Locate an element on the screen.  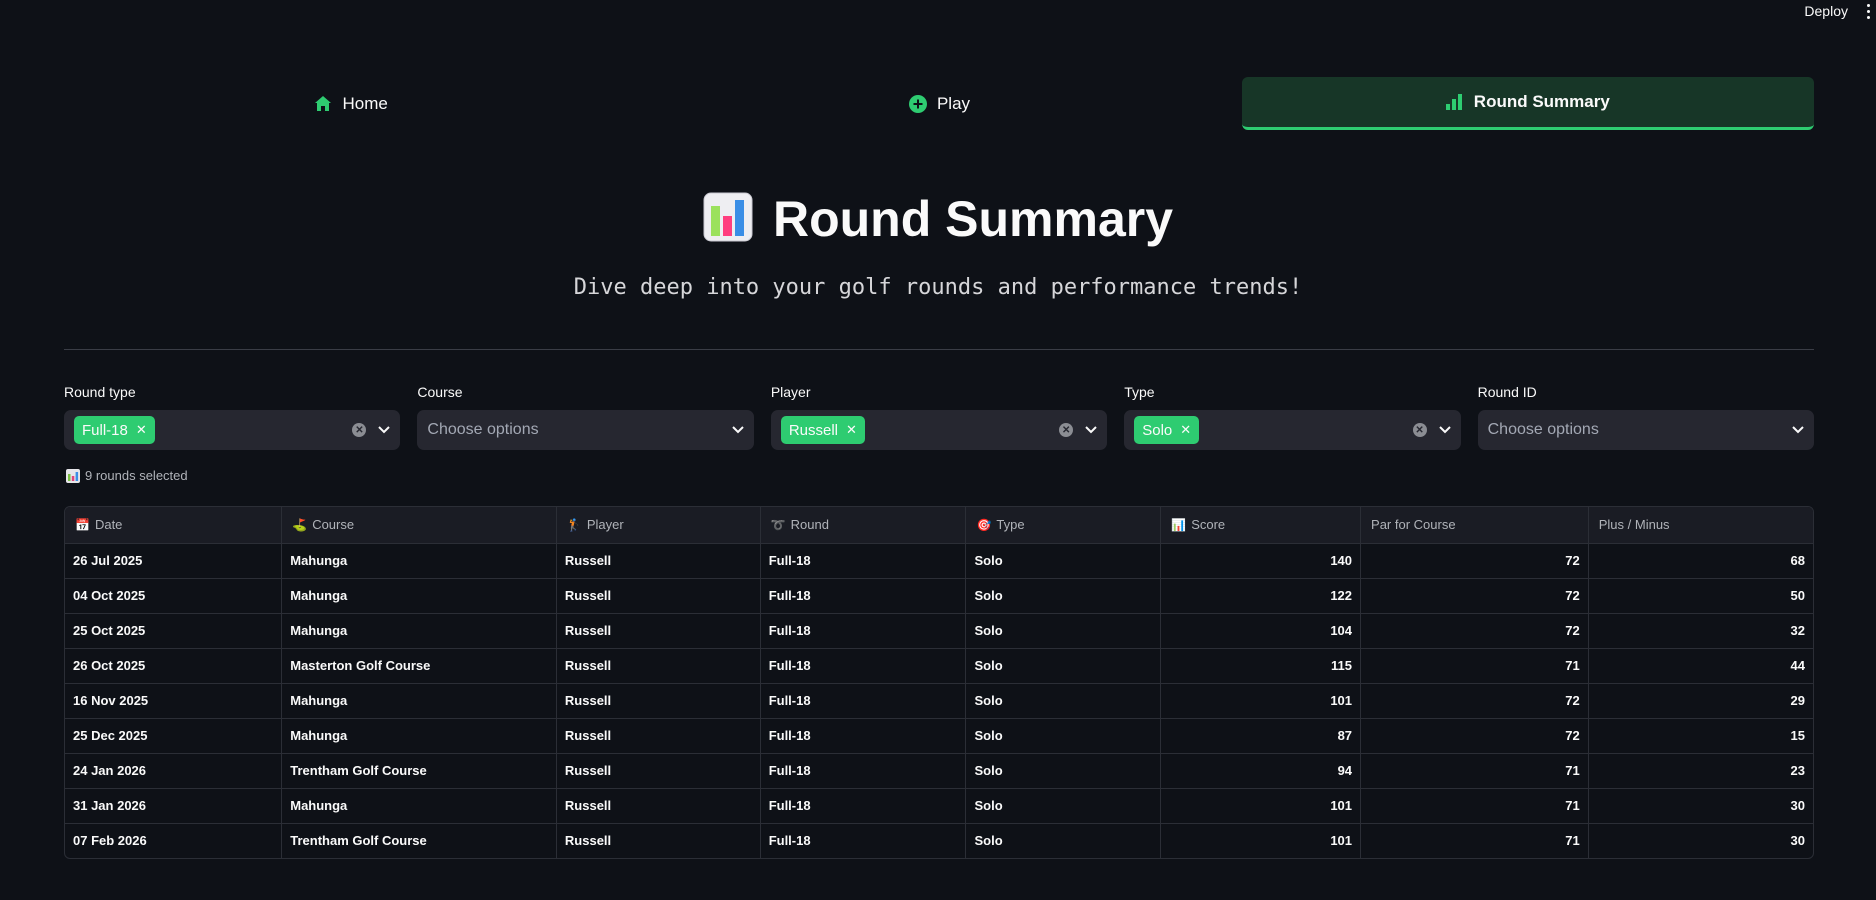
column-header-par: Par for Course is located at coordinates (1474, 525).